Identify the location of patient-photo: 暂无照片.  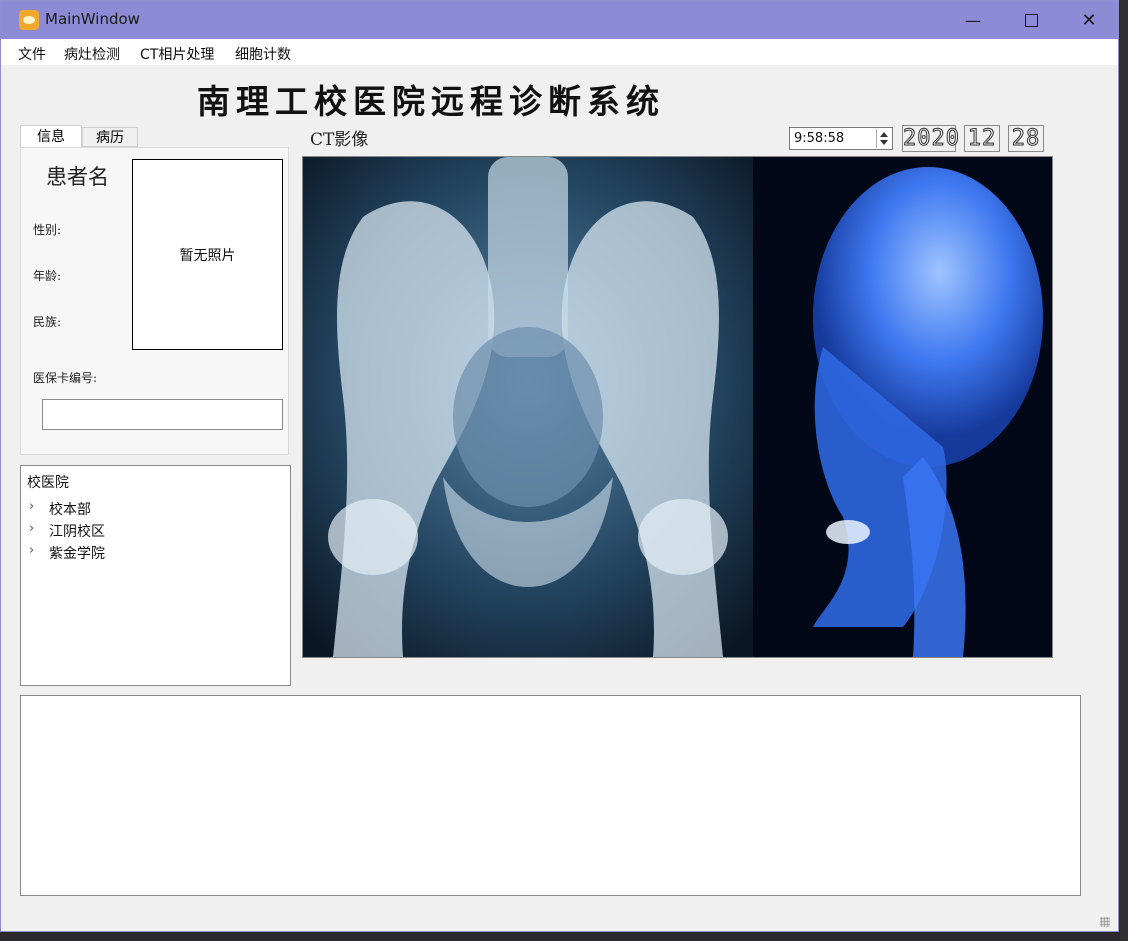
(207, 254).